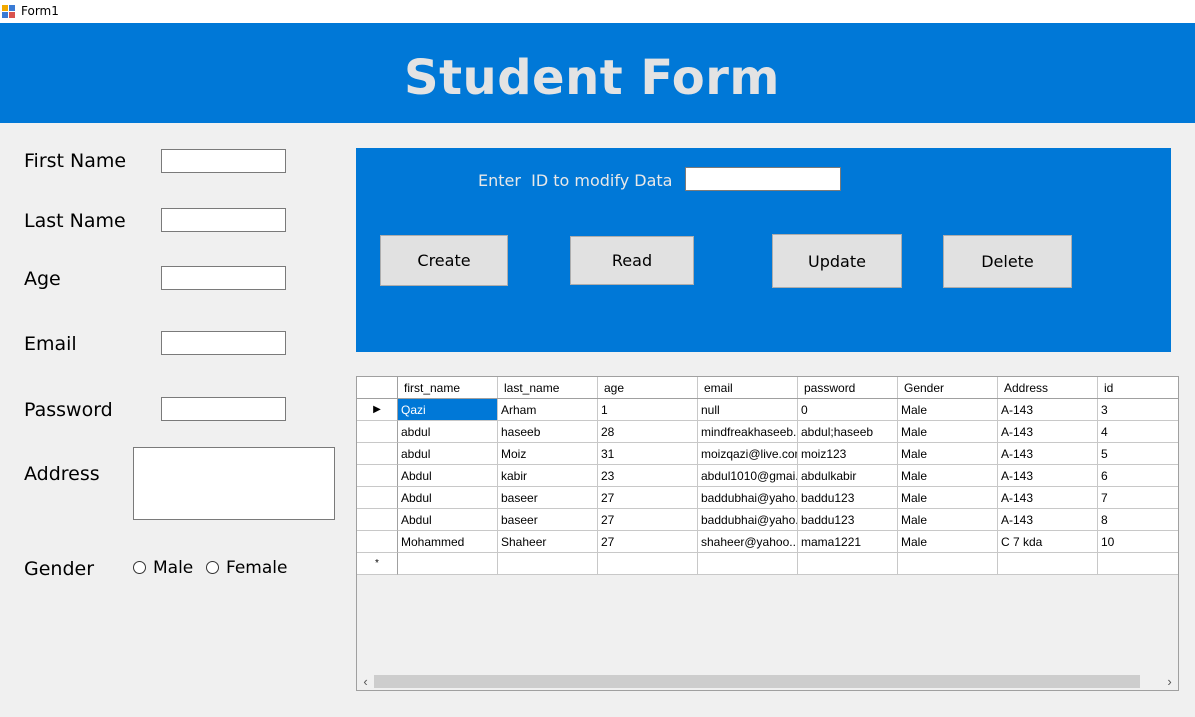  I want to click on column-header-address: Address, so click(1048, 387).